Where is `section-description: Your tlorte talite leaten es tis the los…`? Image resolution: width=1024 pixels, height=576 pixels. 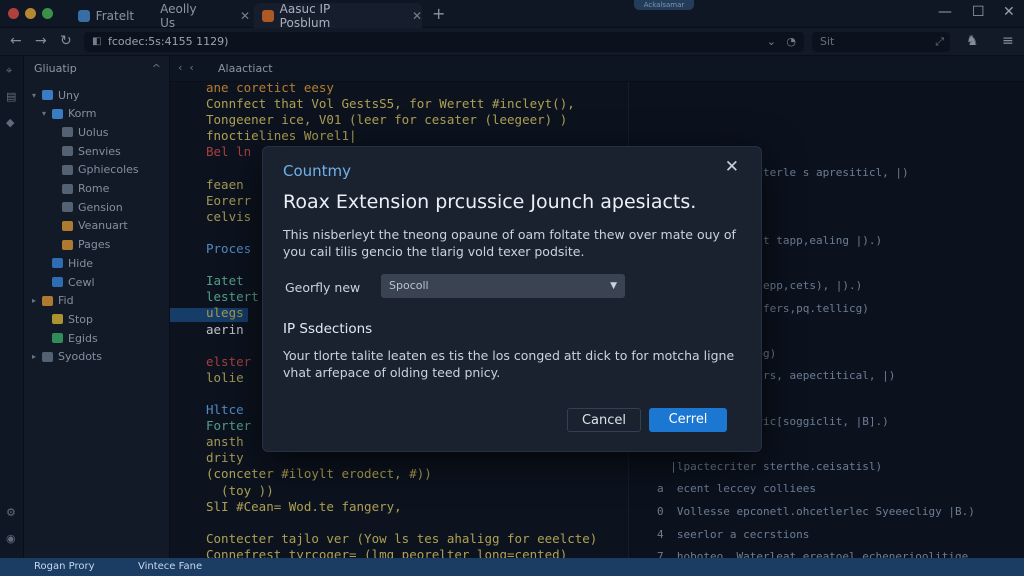 section-description: Your tlorte talite leaten es tis the los… is located at coordinates (509, 364).